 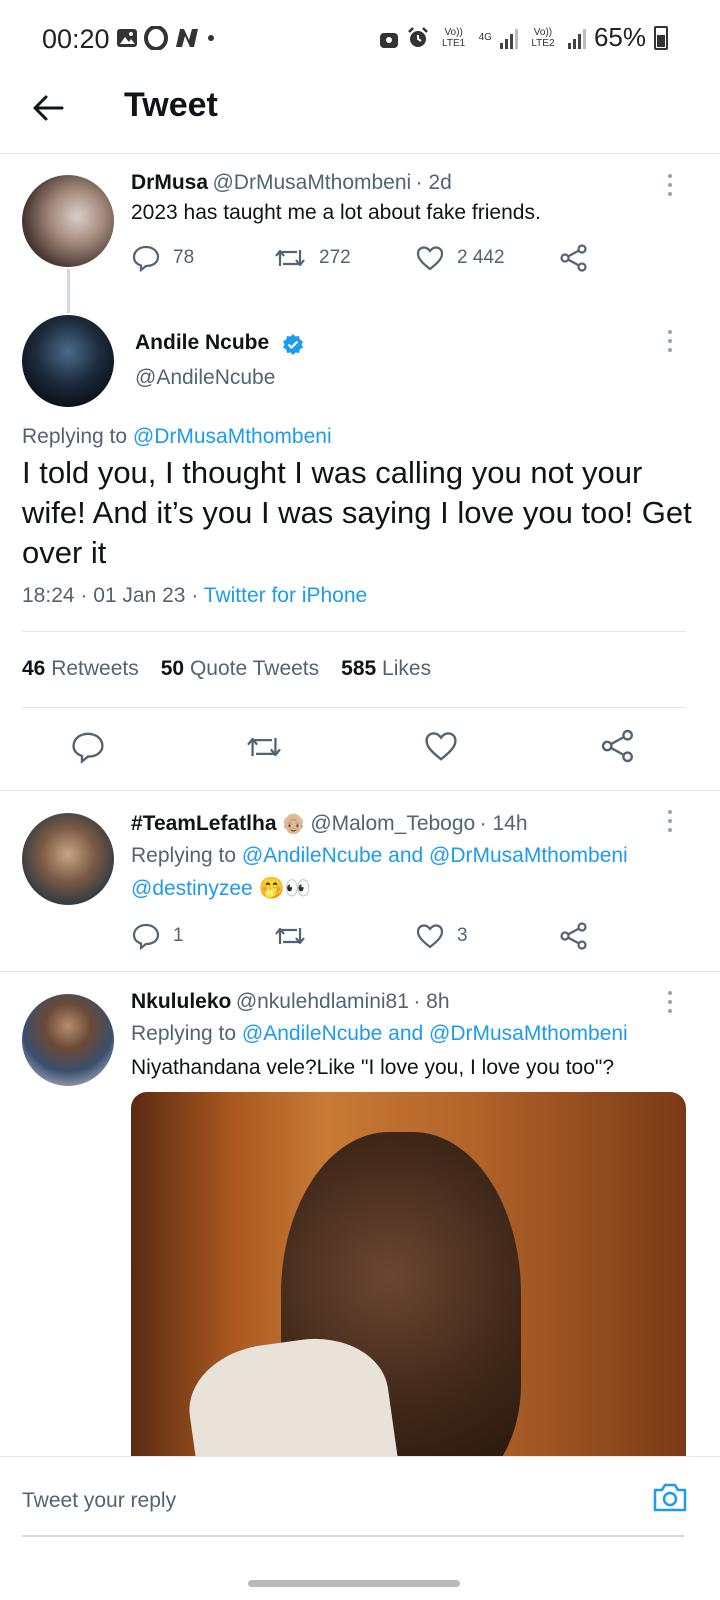 What do you see at coordinates (178, 935) in the screenshot?
I see `reply-count: 1` at bounding box center [178, 935].